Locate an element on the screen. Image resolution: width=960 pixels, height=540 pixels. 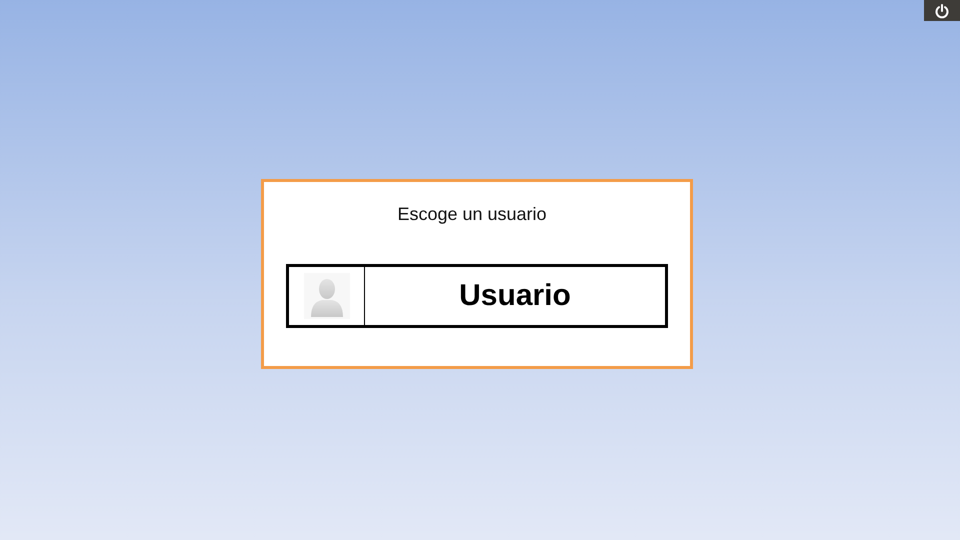
power-icon is located at coordinates (942, 10).